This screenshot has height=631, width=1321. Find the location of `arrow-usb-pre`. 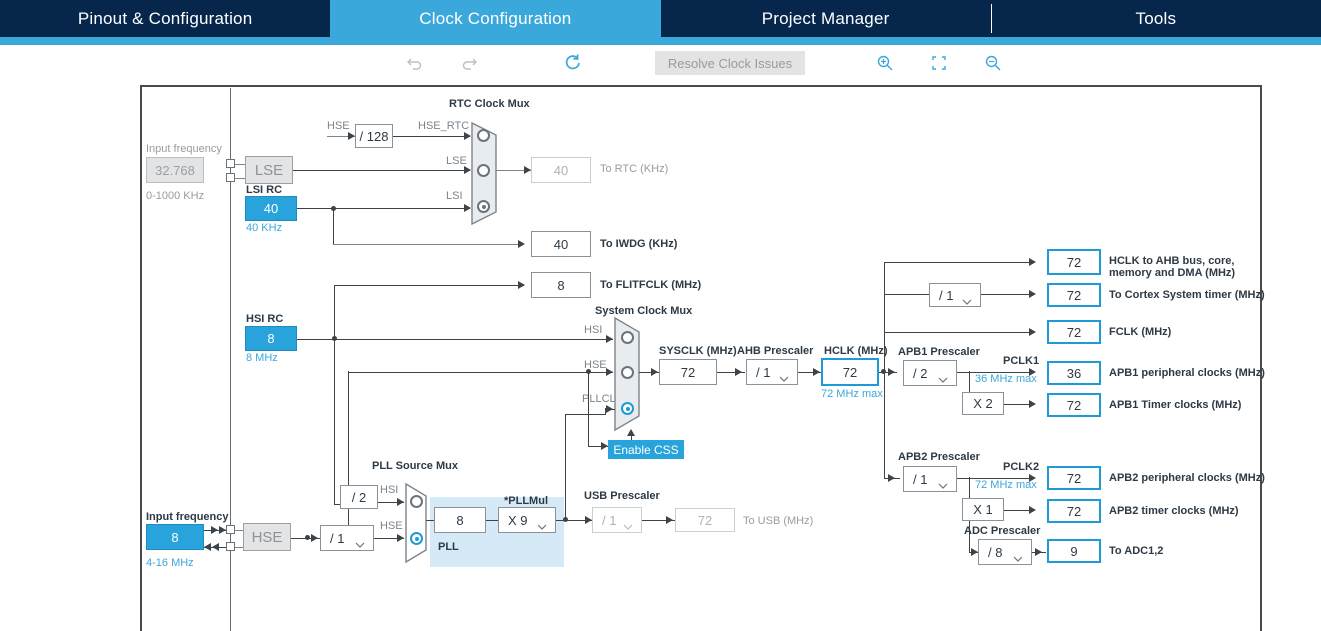

arrow-usb-pre is located at coordinates (588, 519).